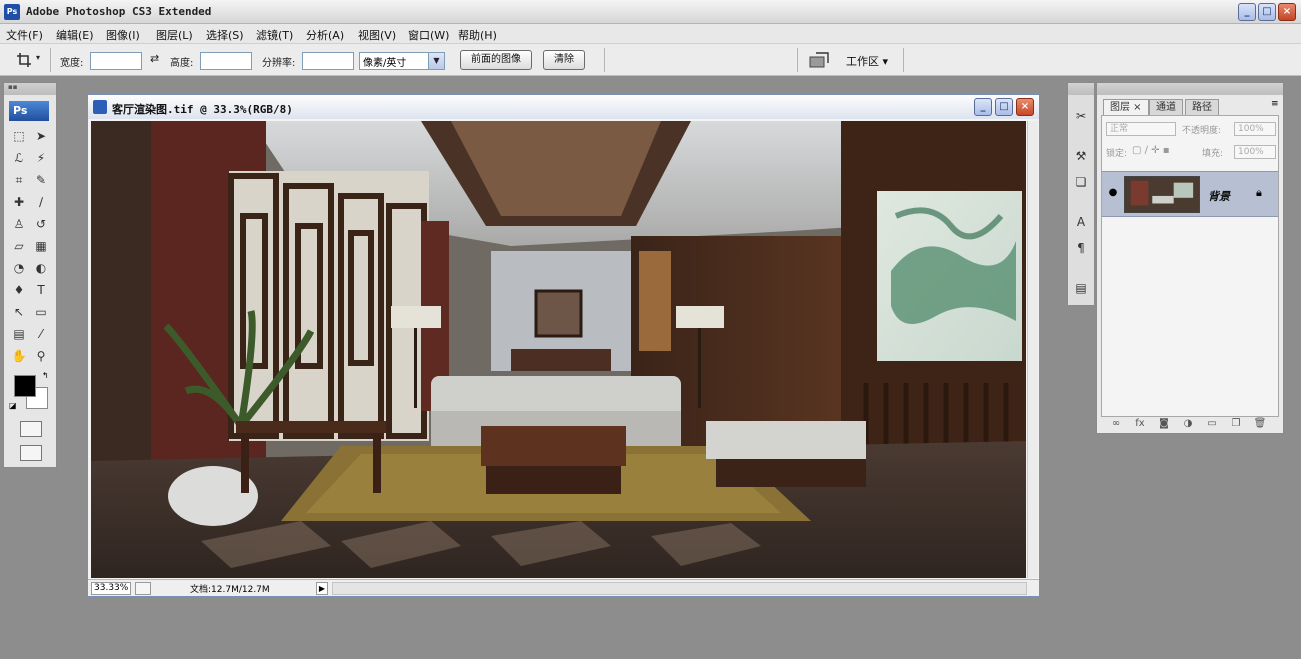 This screenshot has width=1301, height=659. What do you see at coordinates (1081, 222) in the screenshot?
I see `character-icon: A` at bounding box center [1081, 222].